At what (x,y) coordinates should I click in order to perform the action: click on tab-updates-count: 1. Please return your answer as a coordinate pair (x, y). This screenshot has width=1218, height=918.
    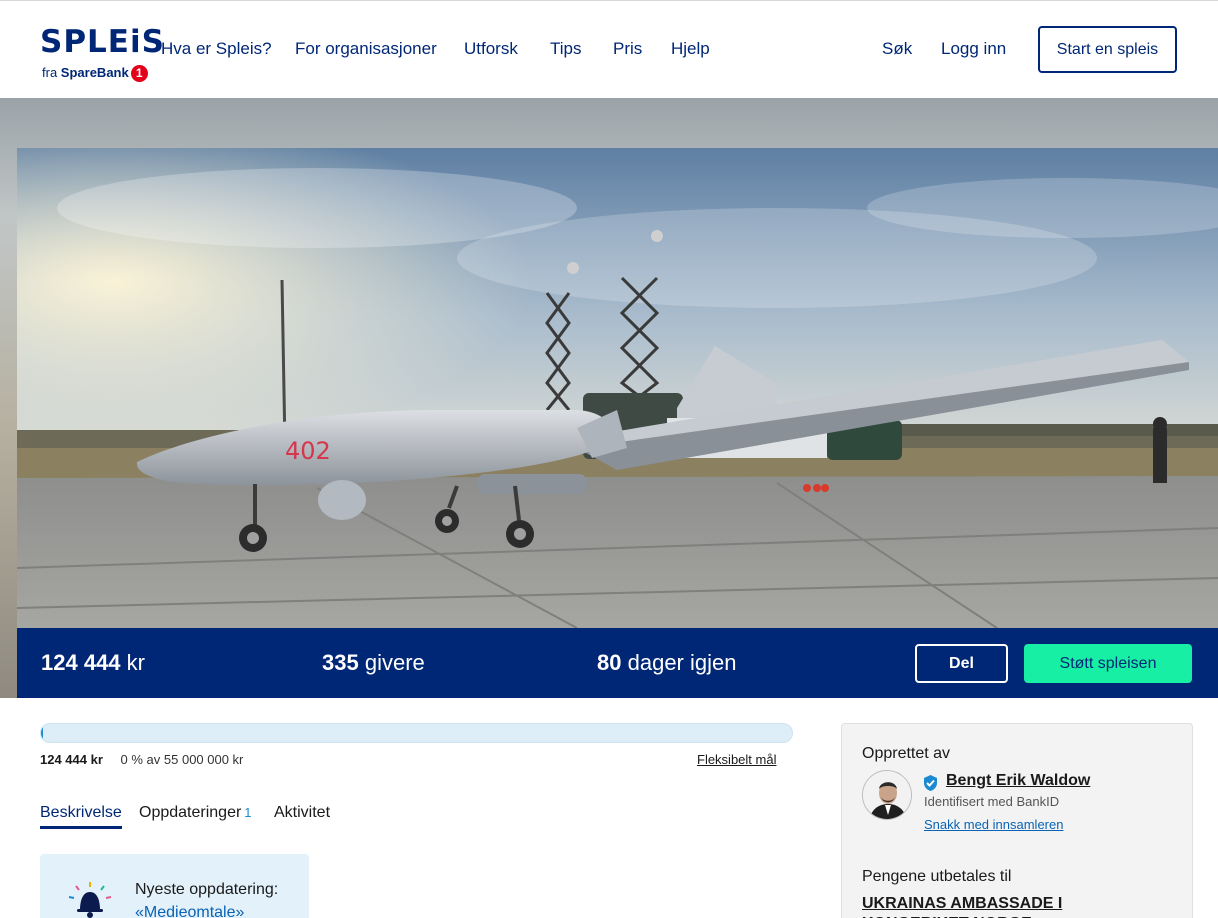
    Looking at the image, I should click on (248, 812).